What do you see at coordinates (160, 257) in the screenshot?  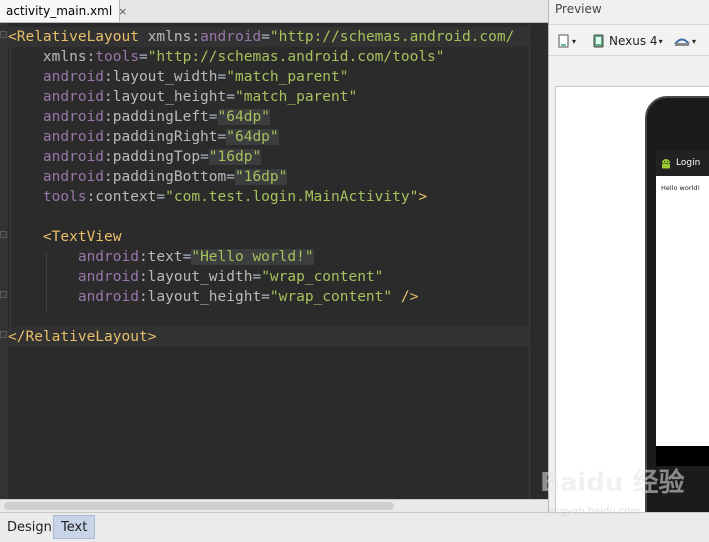 I see `code-token: :text` at bounding box center [160, 257].